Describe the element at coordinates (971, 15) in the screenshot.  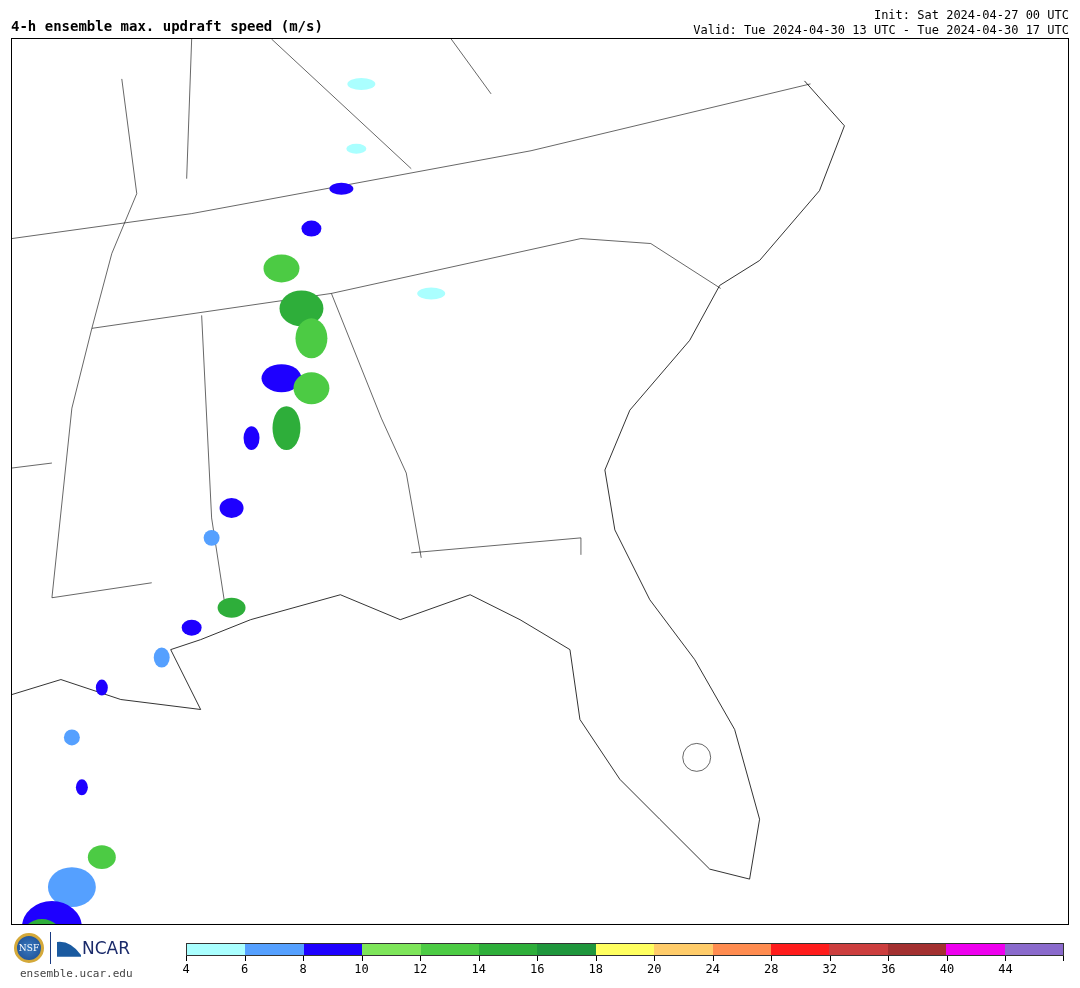
I see `init-time: Init: Sat 2024-04-27 00 UTC` at that location.